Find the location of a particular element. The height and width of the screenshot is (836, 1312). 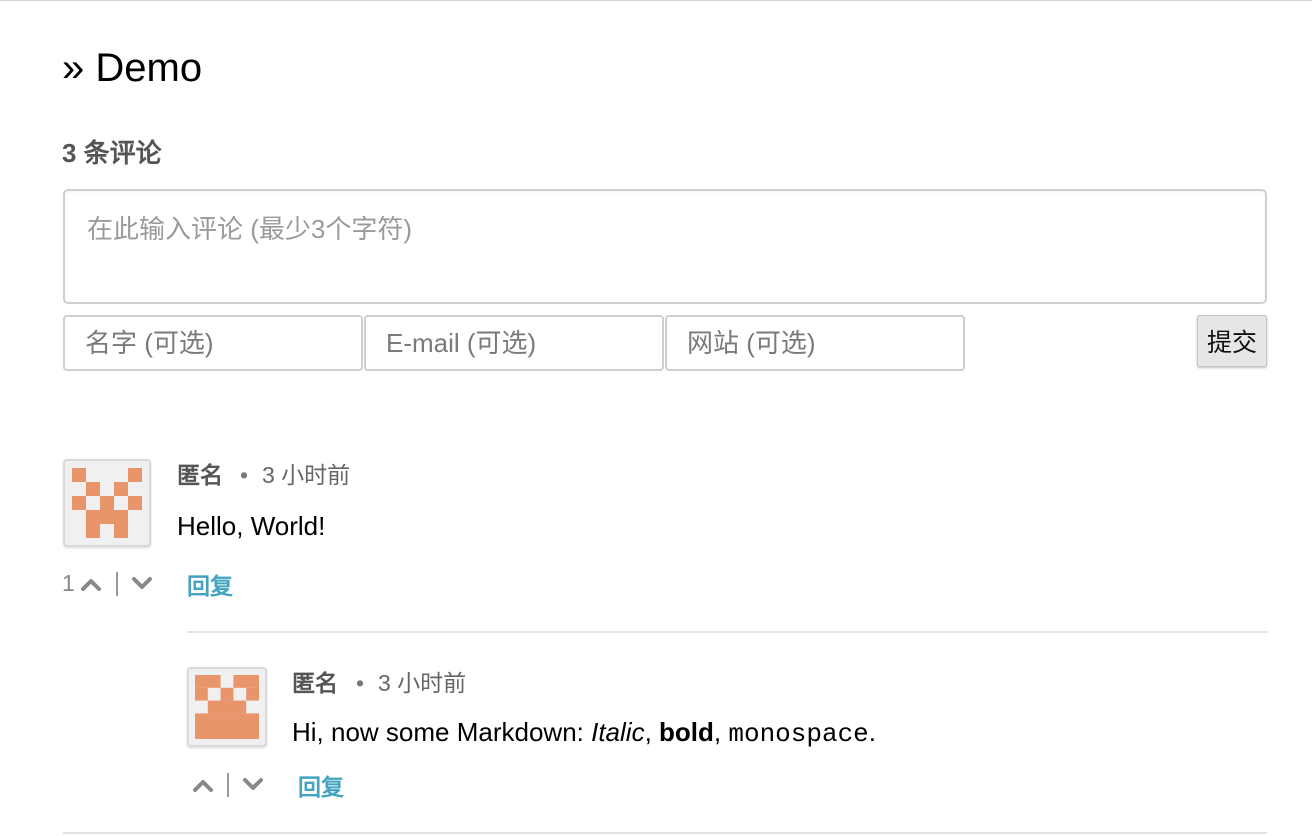

website-input is located at coordinates (815, 343).